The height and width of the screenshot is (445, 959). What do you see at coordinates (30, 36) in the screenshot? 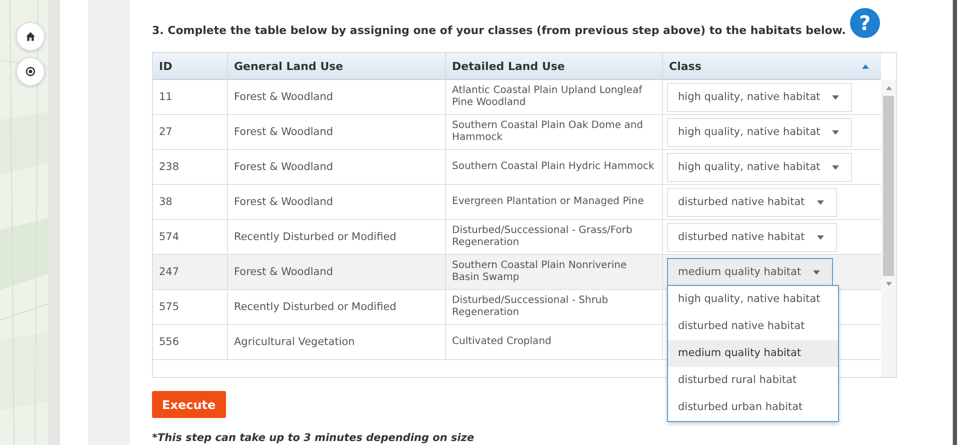
I see `home-icon` at bounding box center [30, 36].